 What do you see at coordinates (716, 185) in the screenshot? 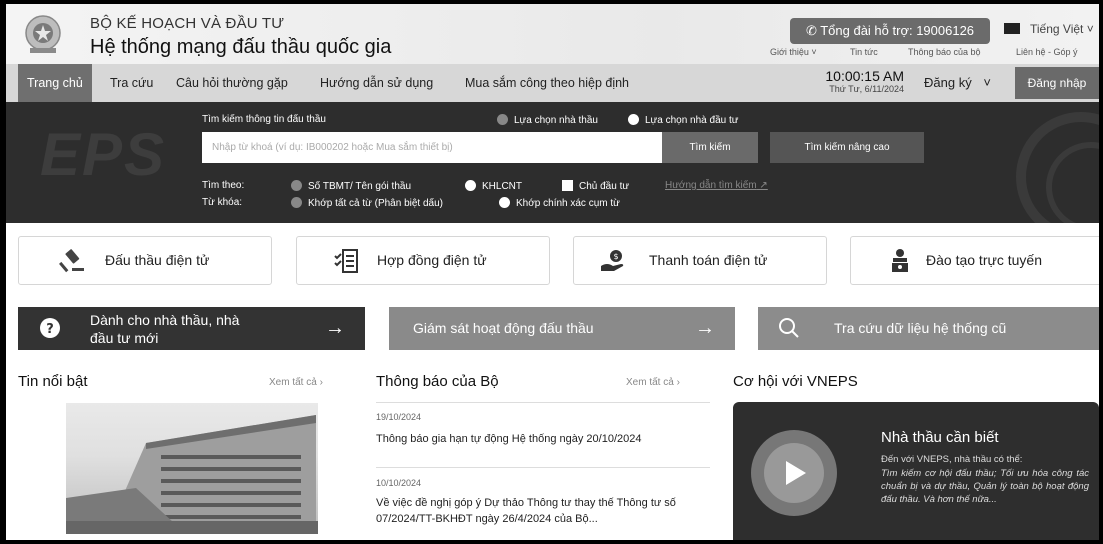
I see `search-guide-link: Hướng dẫn tìm kiếm ↗` at bounding box center [716, 185].